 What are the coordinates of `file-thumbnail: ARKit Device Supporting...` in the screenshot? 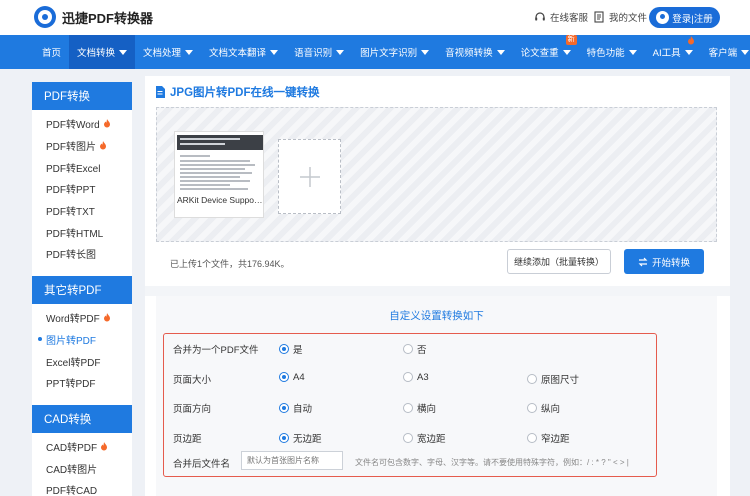 It's located at (219, 174).